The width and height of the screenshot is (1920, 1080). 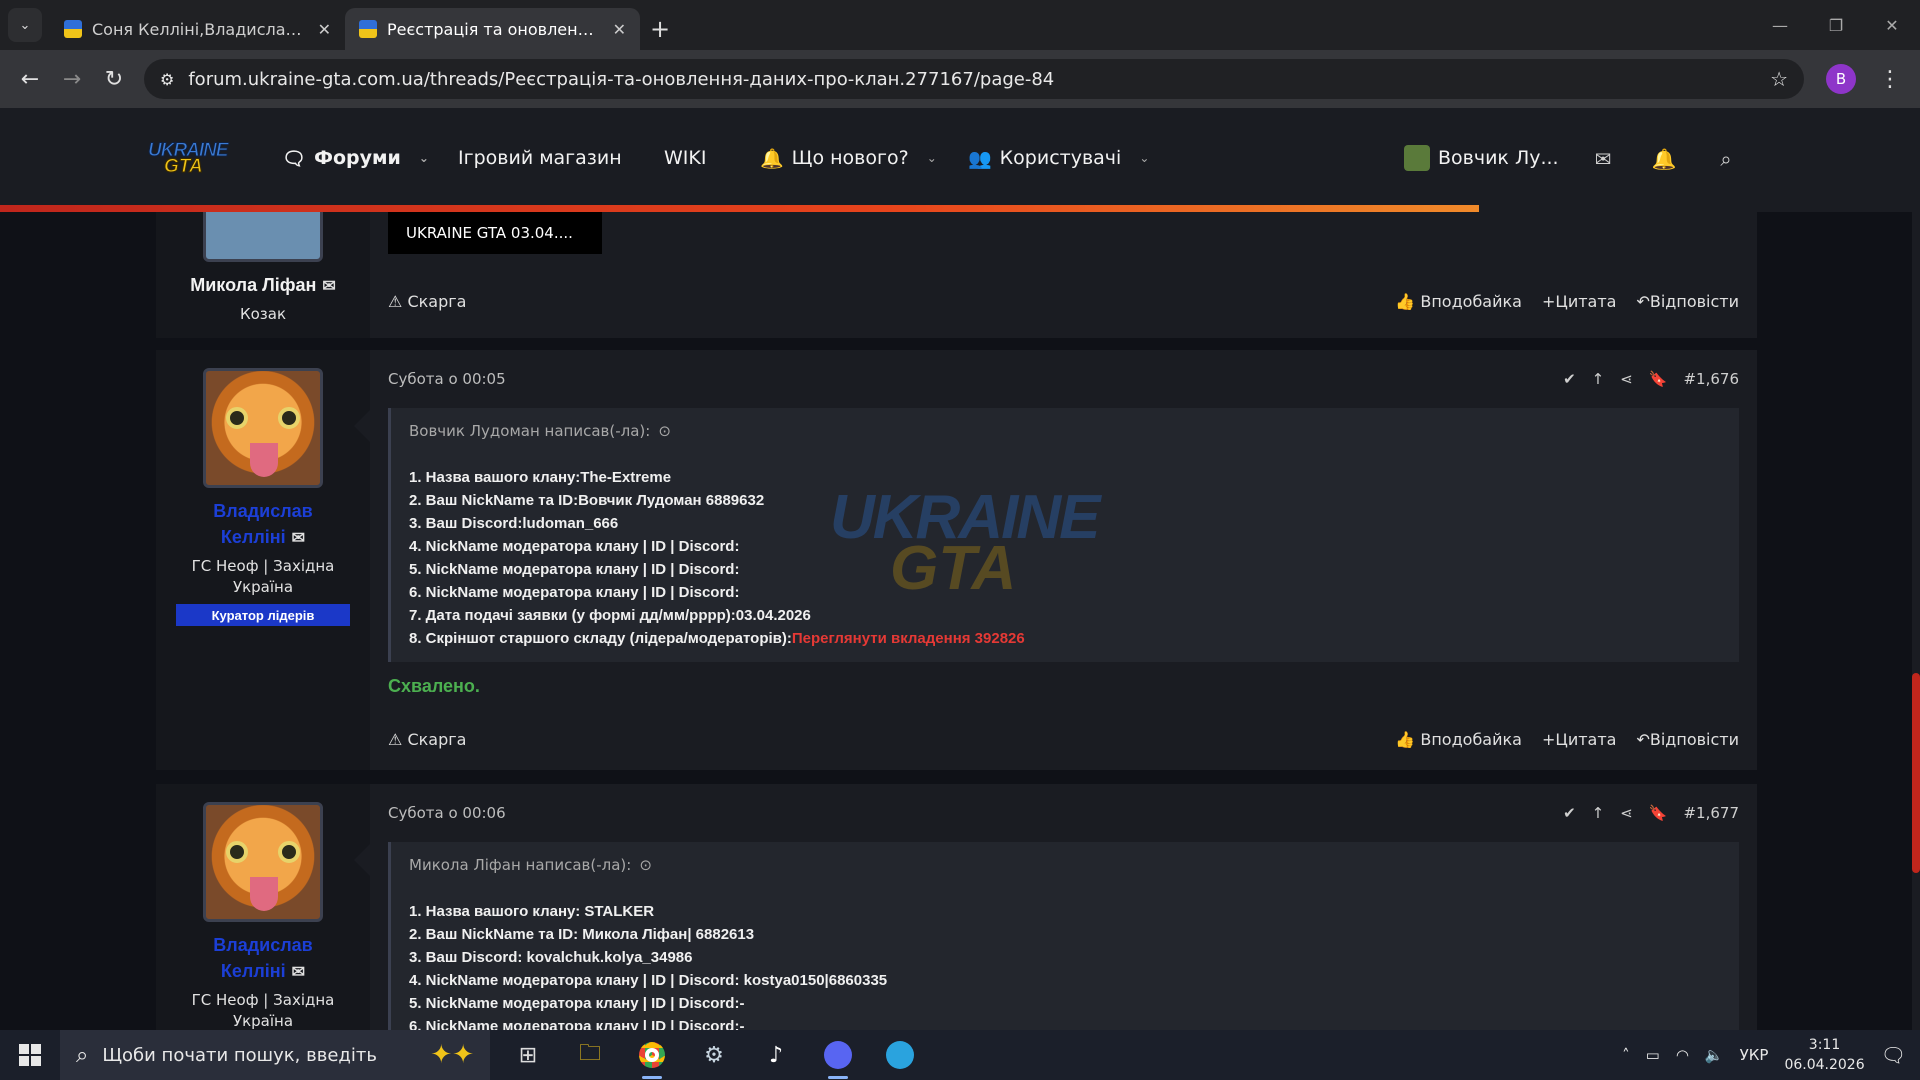 What do you see at coordinates (540, 158) in the screenshot?
I see `nav-shop: Ігровий магазин` at bounding box center [540, 158].